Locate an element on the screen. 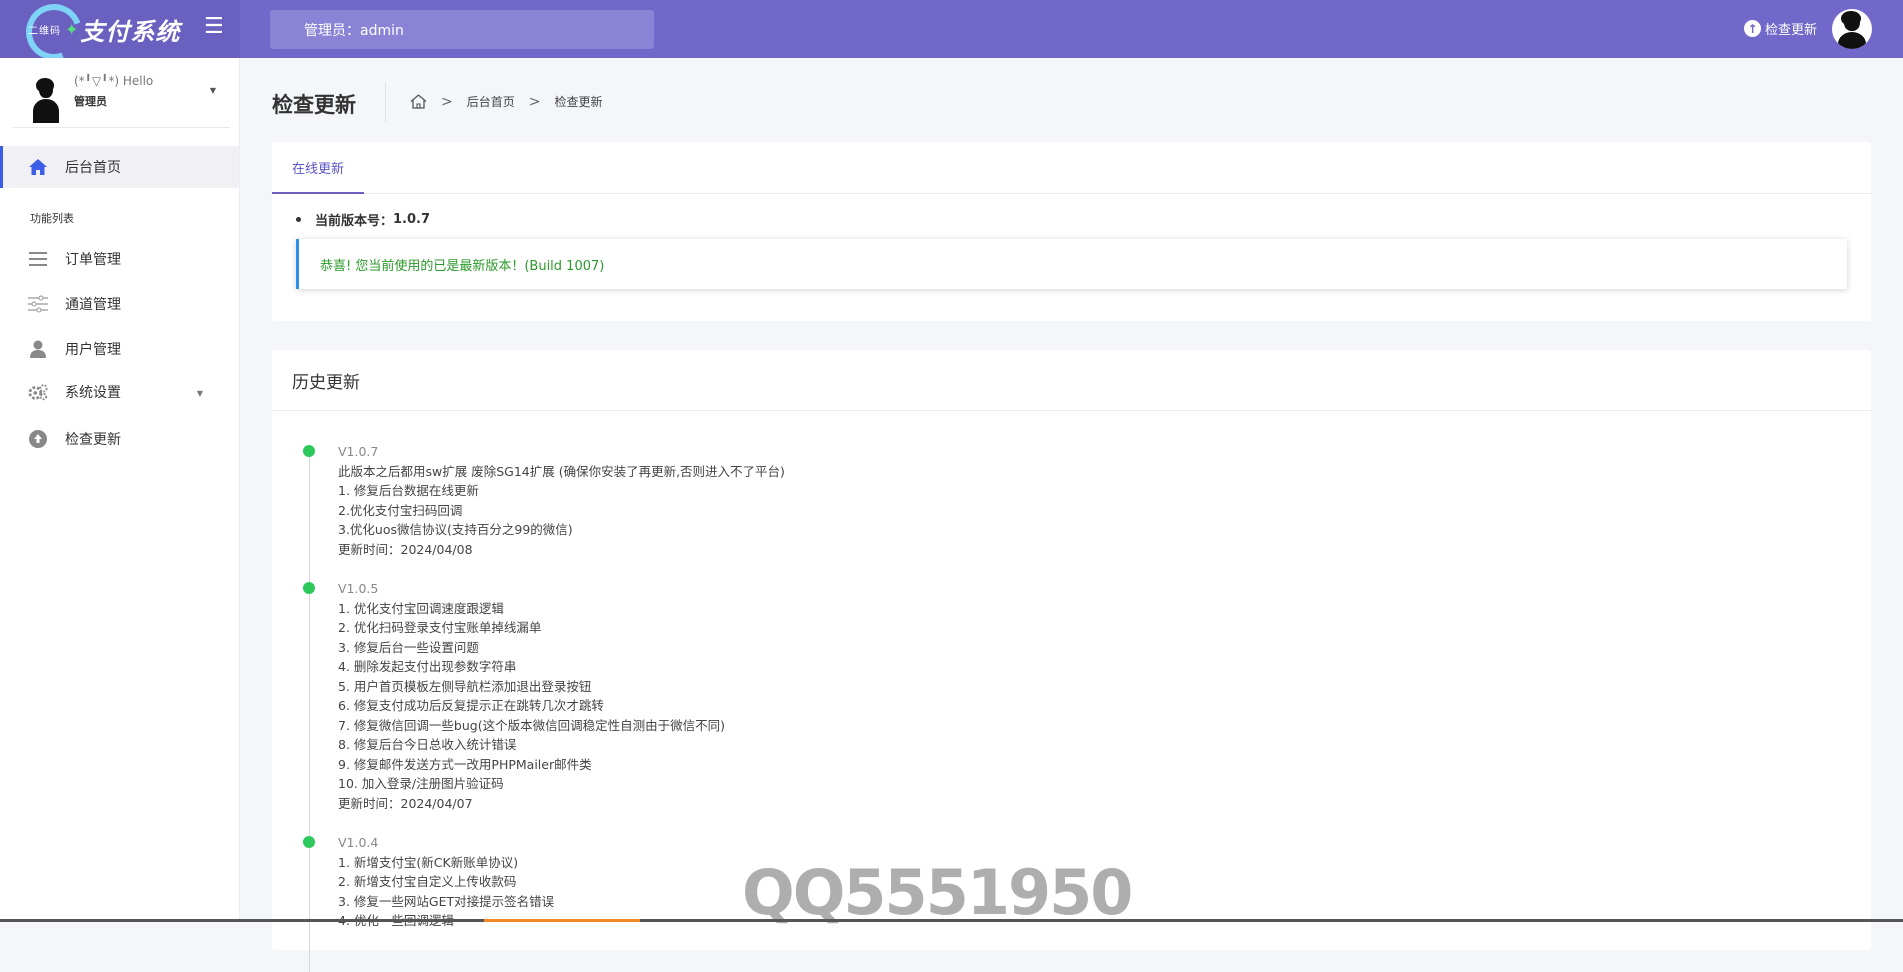 Image resolution: width=1903 pixels, height=972 pixels. sidebar-item-label: 用户管理 is located at coordinates (93, 350).